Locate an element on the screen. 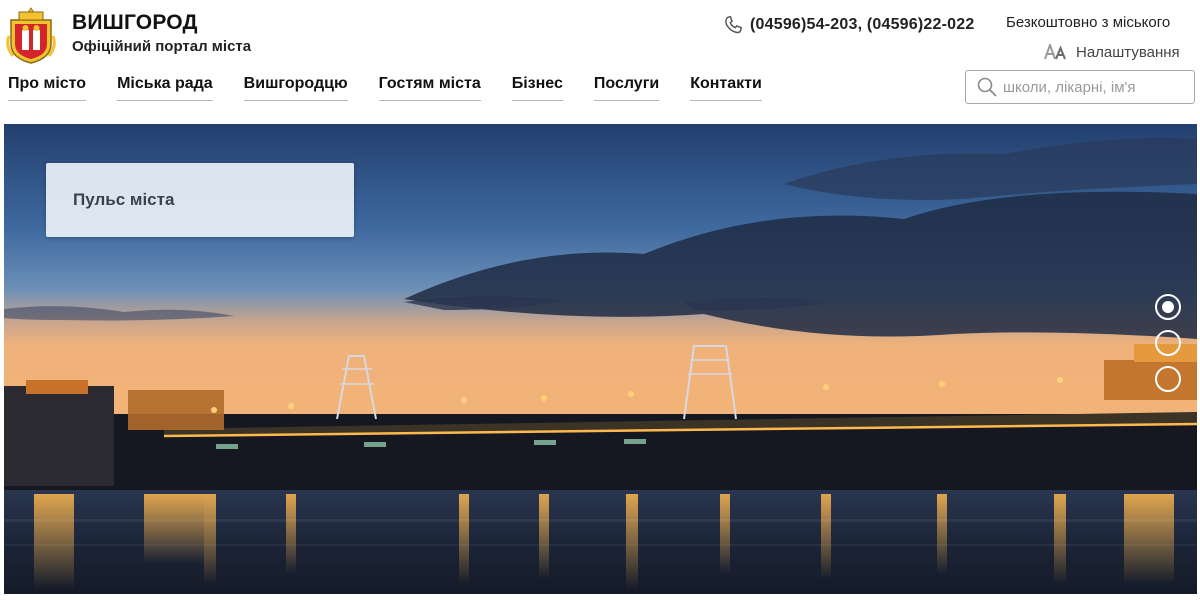 This screenshot has height=600, width=1200. phone-numbers: (04596)54-203, (04596)22-022 is located at coordinates (862, 25).